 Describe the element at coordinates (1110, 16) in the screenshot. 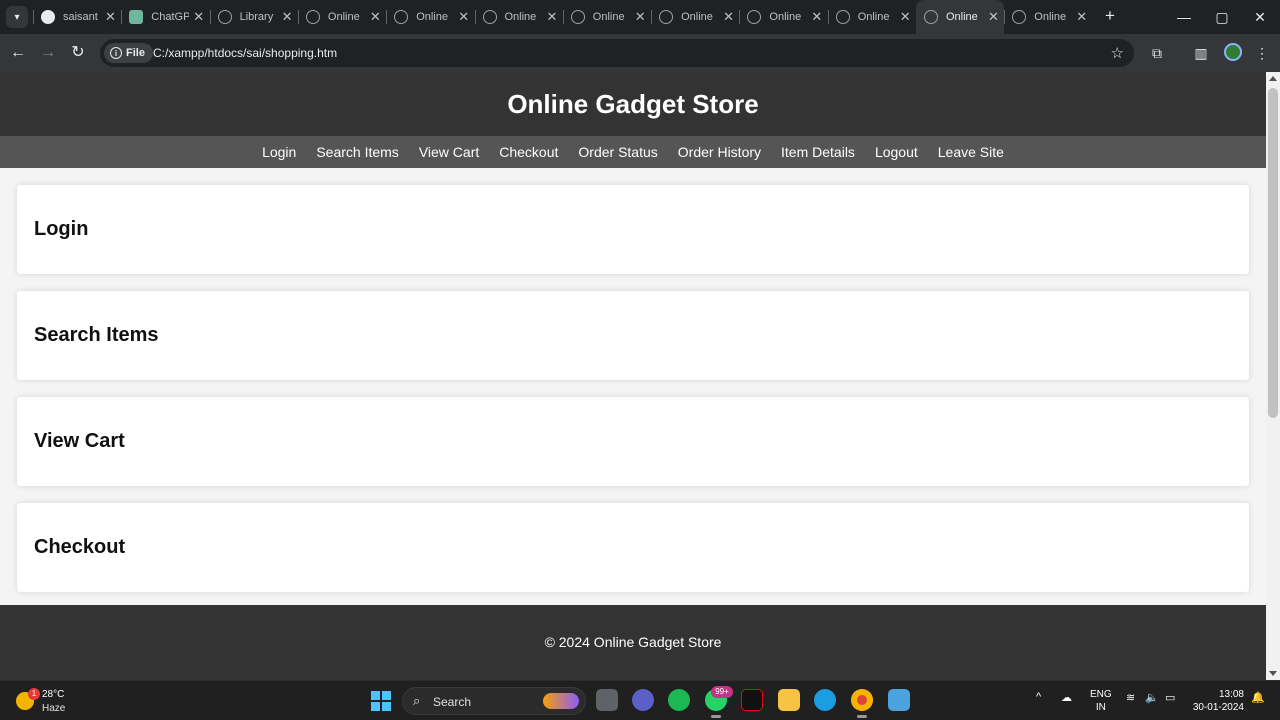

I see `new-tab-button: +` at that location.